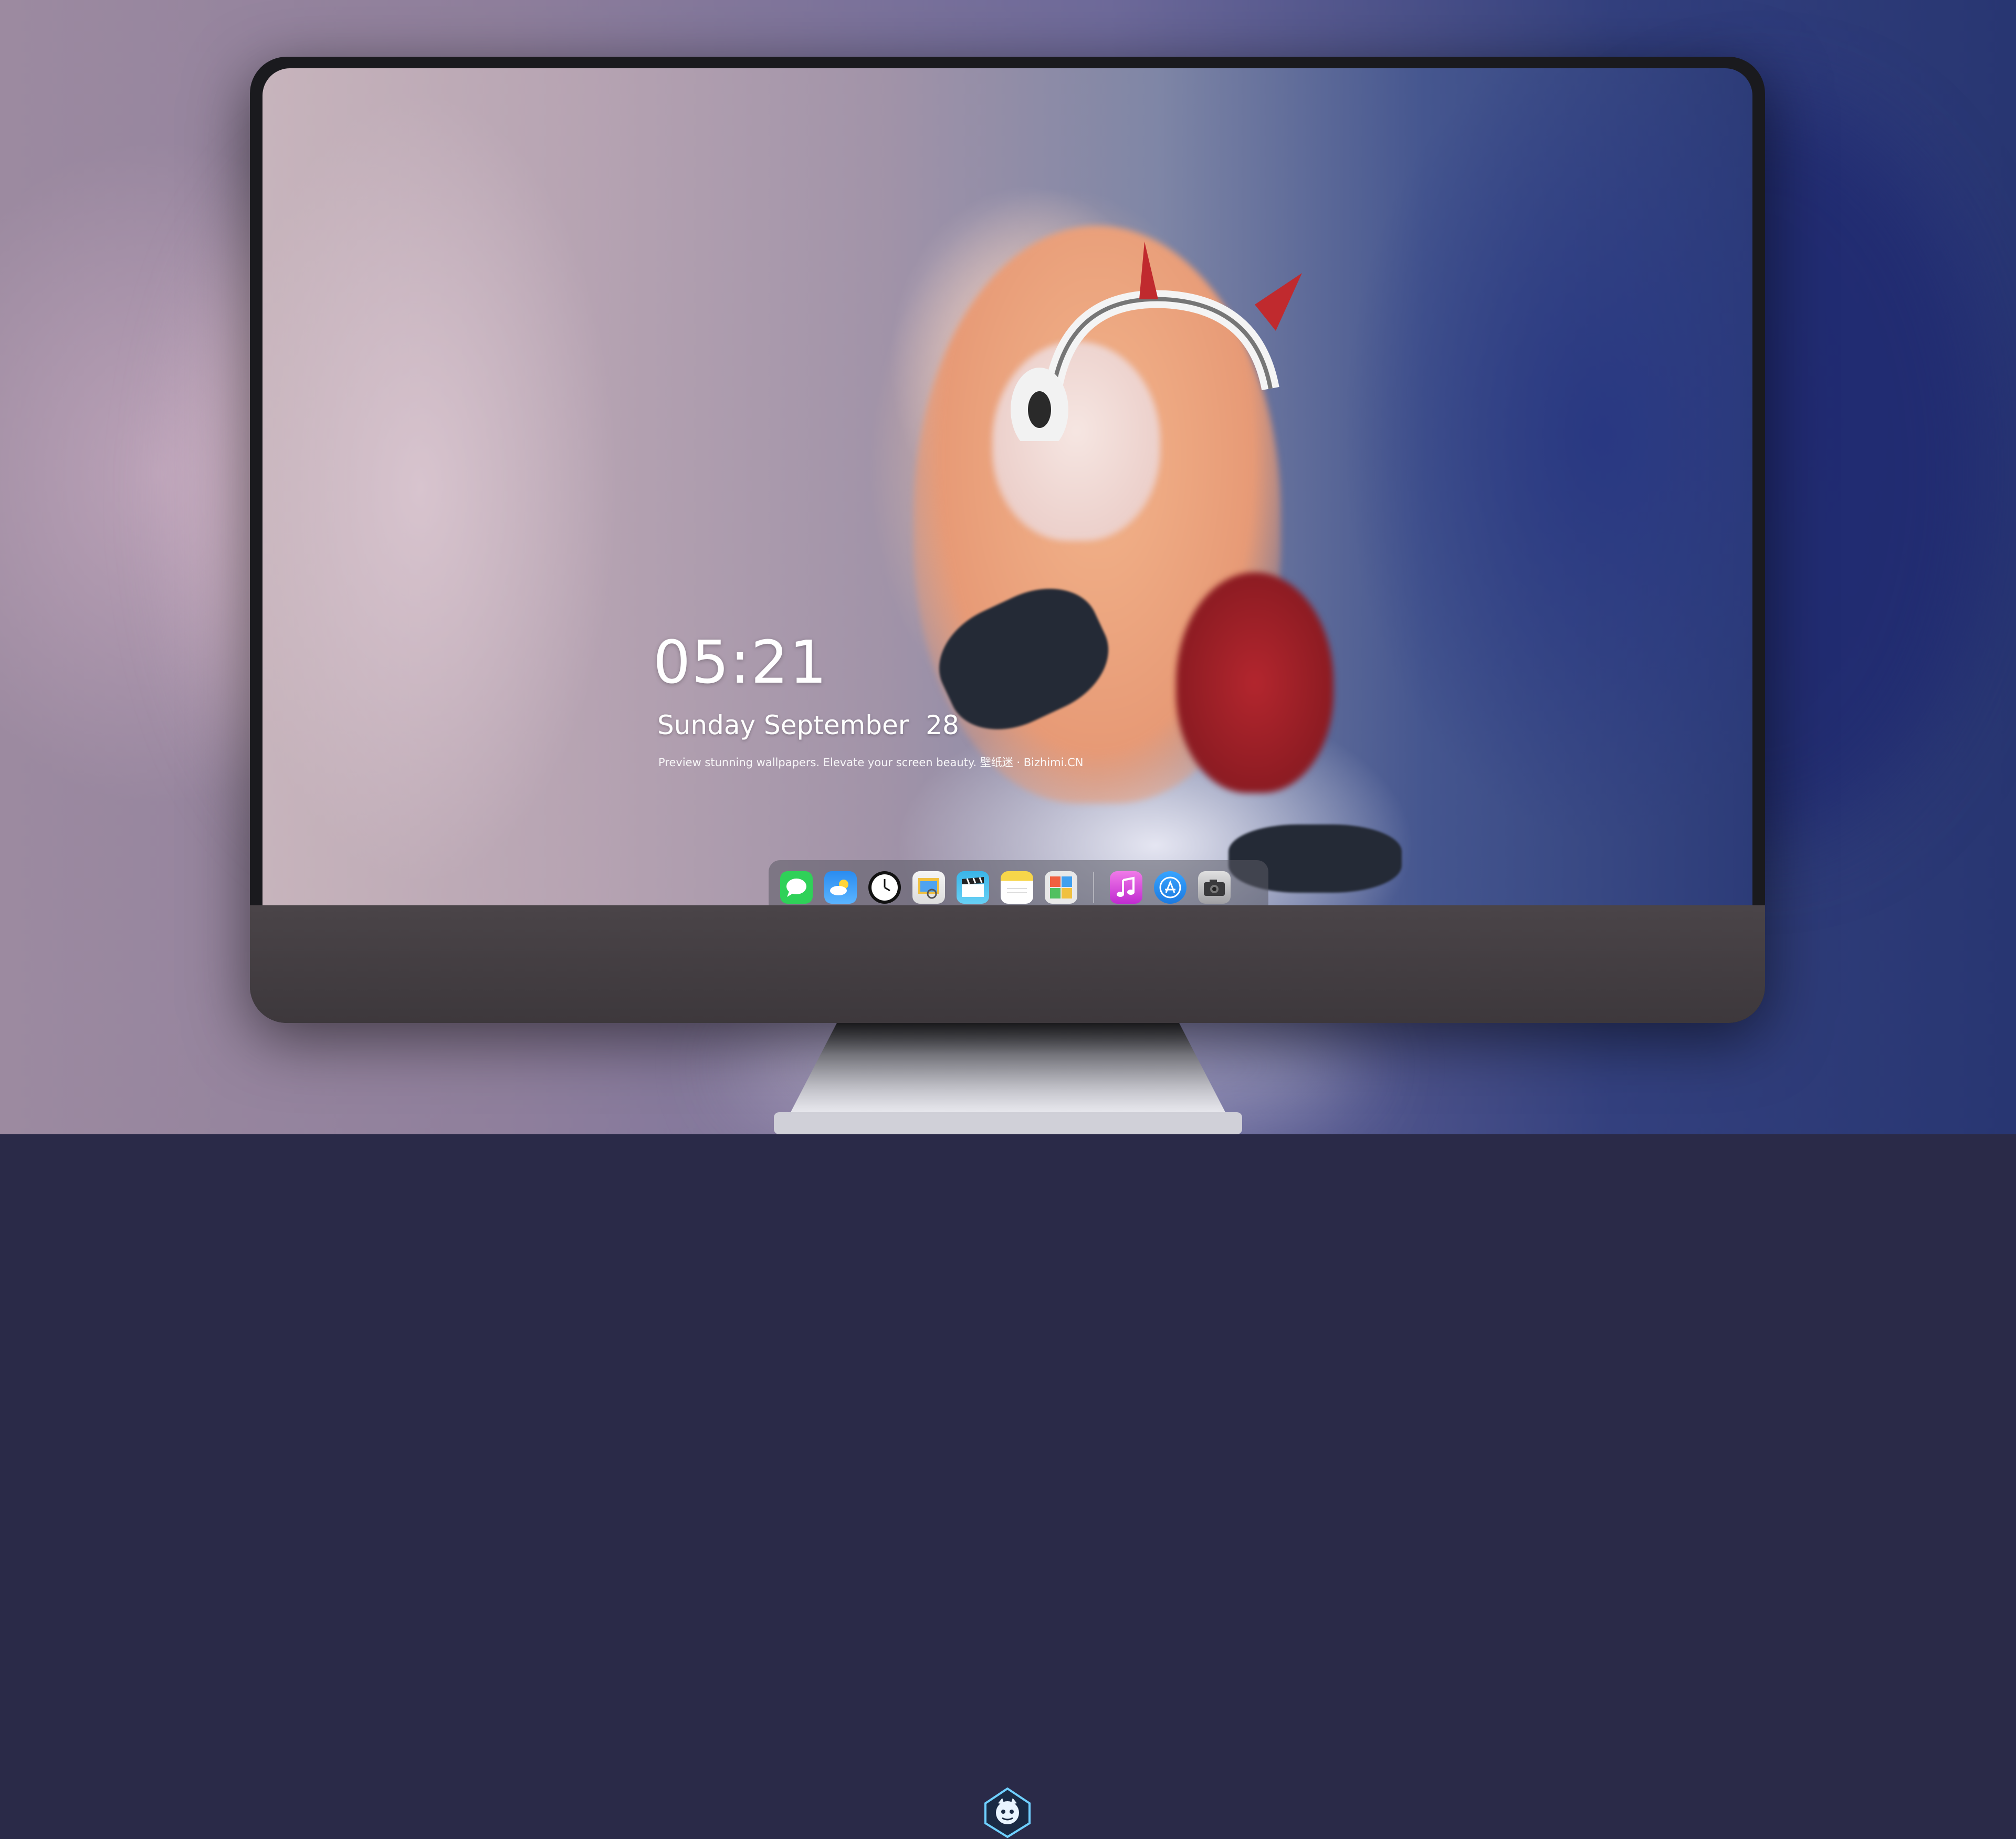 Image resolution: width=2016 pixels, height=1839 pixels. I want to click on clock-icon, so click(884, 887).